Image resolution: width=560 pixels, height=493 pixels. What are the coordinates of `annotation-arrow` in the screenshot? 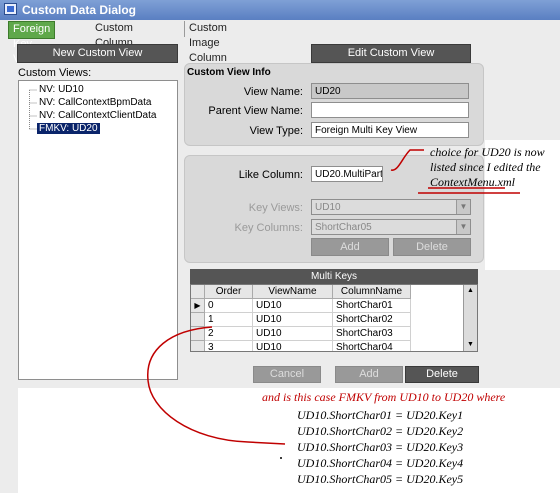 It's located at (407, 160).